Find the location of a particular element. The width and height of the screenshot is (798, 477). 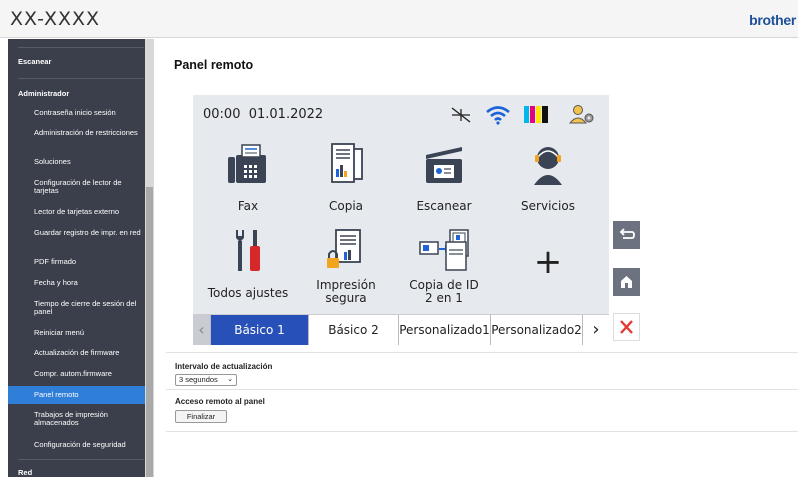

tile-scan: Escanear is located at coordinates (444, 177).